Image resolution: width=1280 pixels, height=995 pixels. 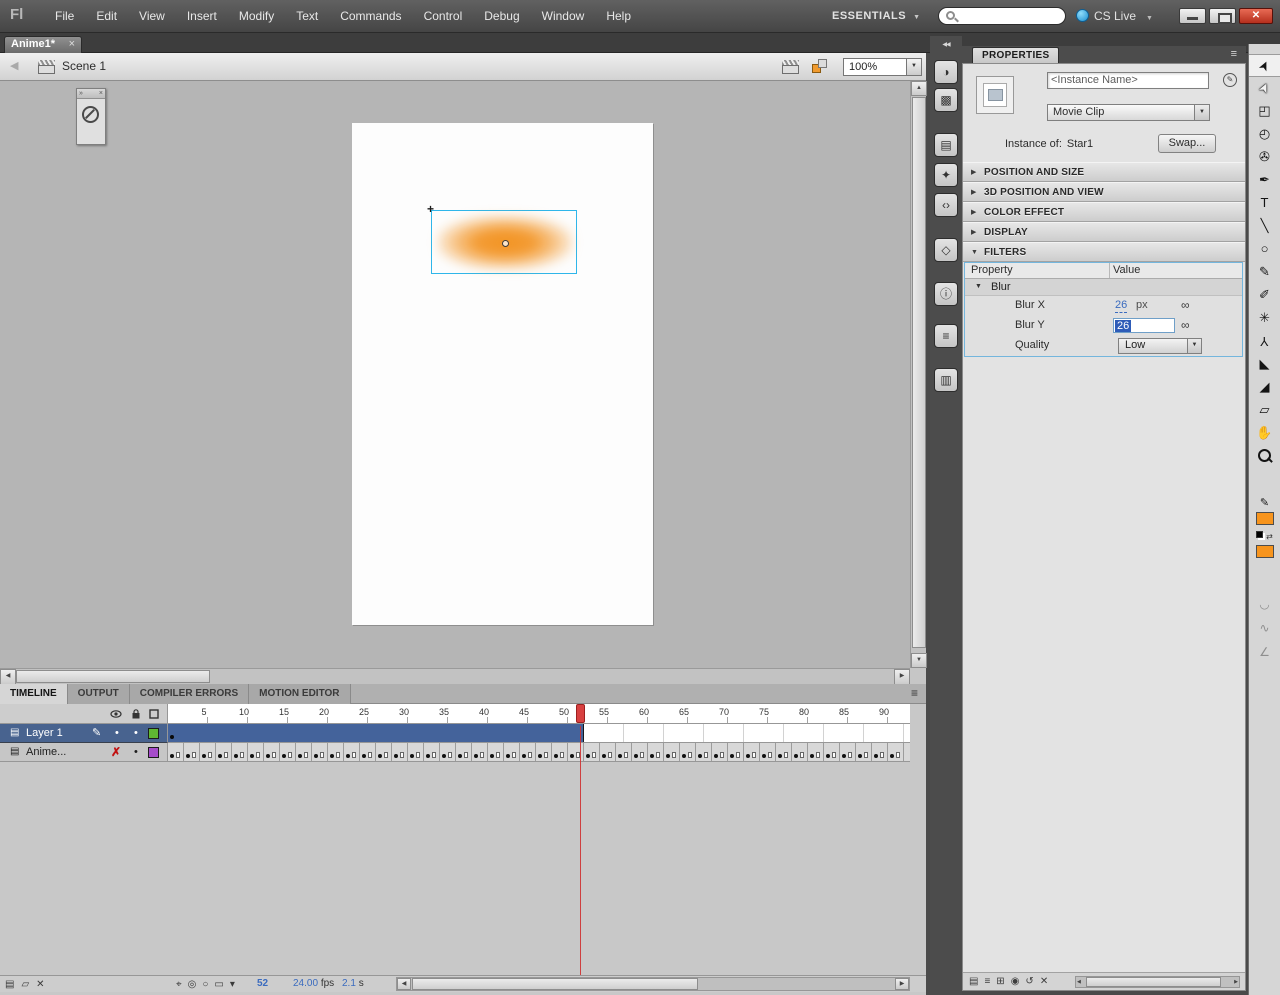 What do you see at coordinates (1230, 80) in the screenshot?
I see `edit-class-icon: ✎` at bounding box center [1230, 80].